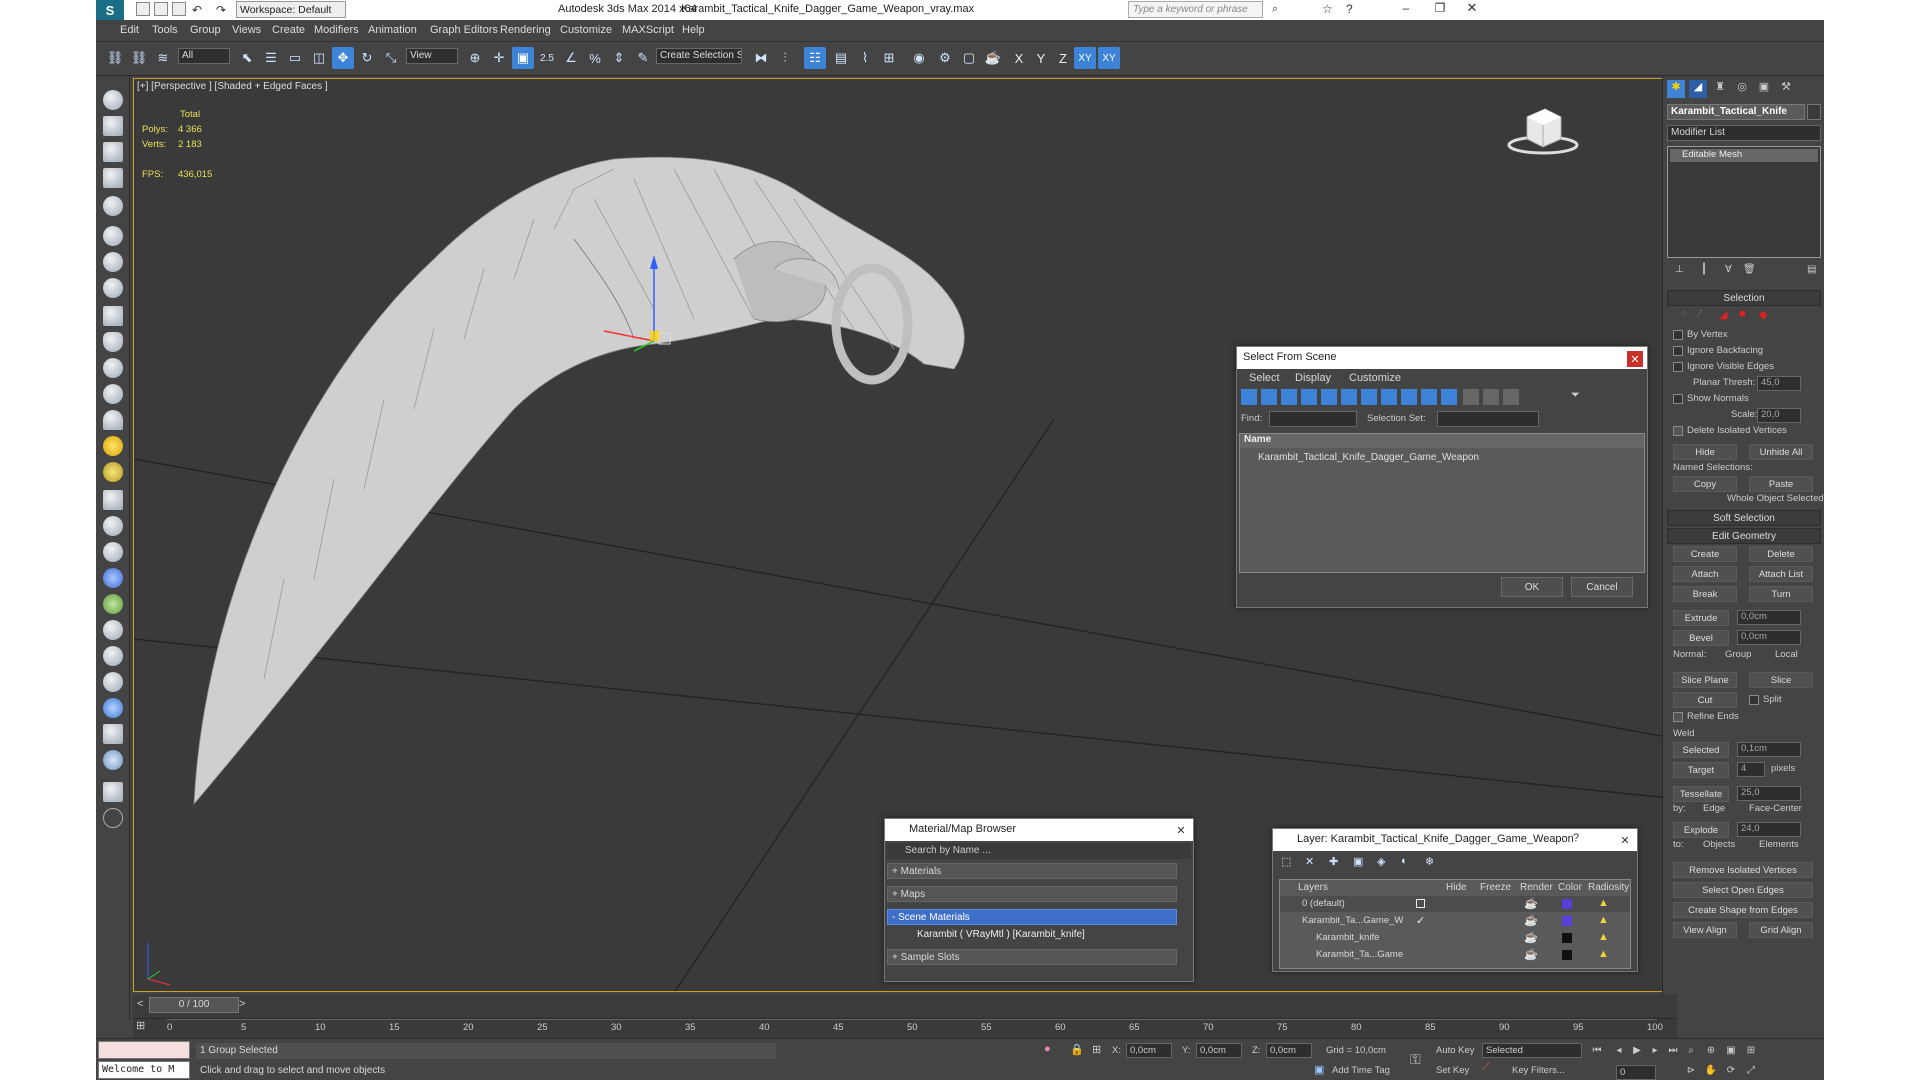 The image size is (1920, 1080). Describe the element at coordinates (1742, 314) in the screenshot. I see `polygon-level-icon: ■` at that location.